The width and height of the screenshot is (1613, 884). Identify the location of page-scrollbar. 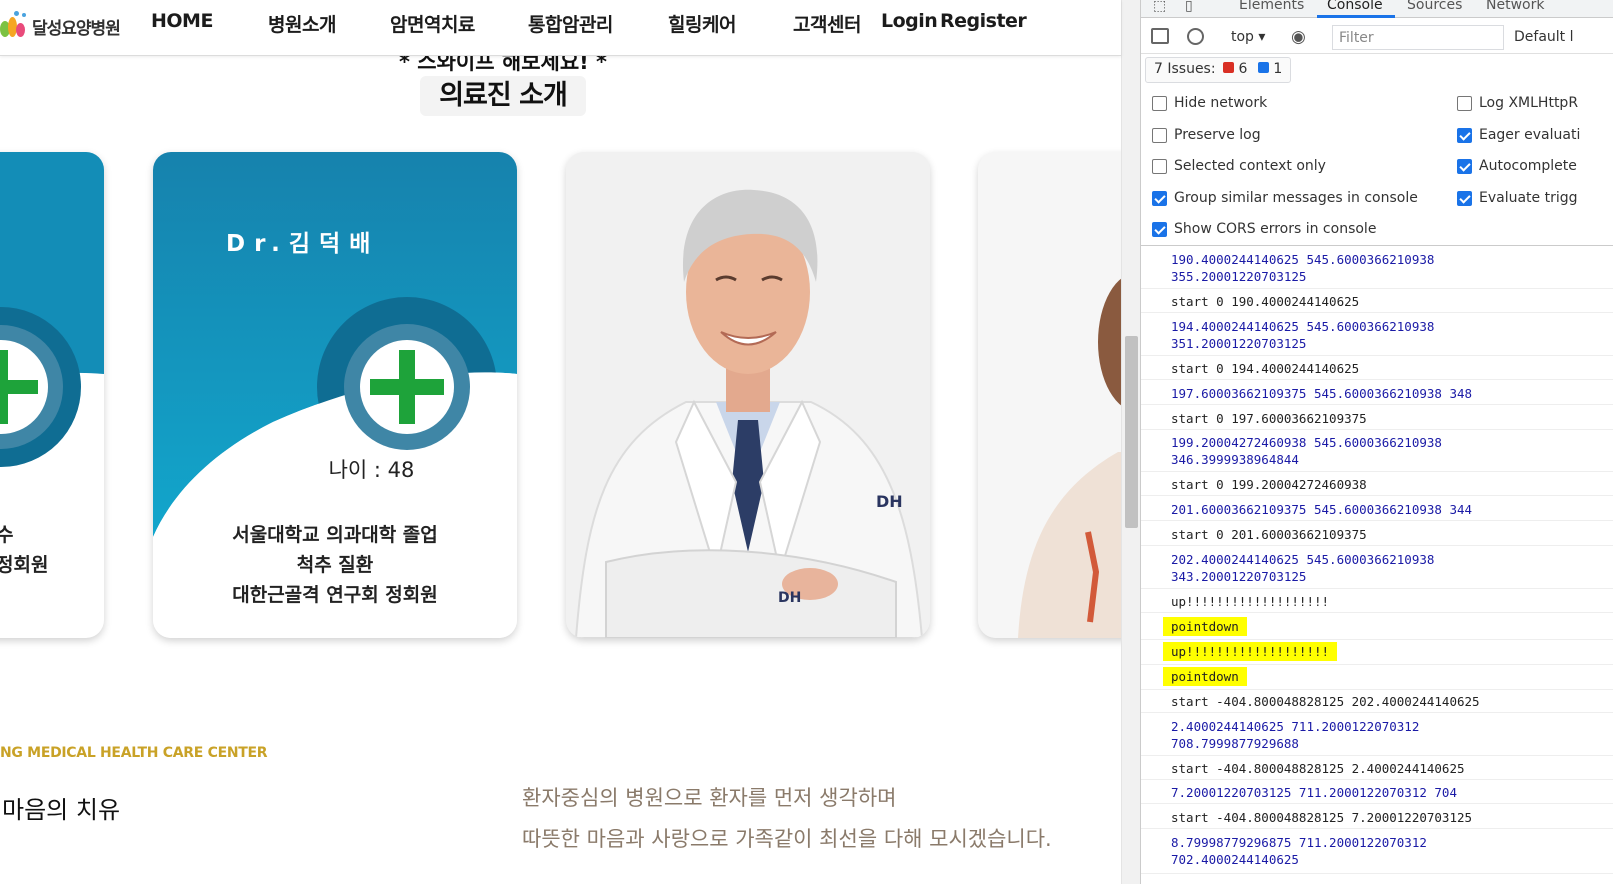
(1130, 442).